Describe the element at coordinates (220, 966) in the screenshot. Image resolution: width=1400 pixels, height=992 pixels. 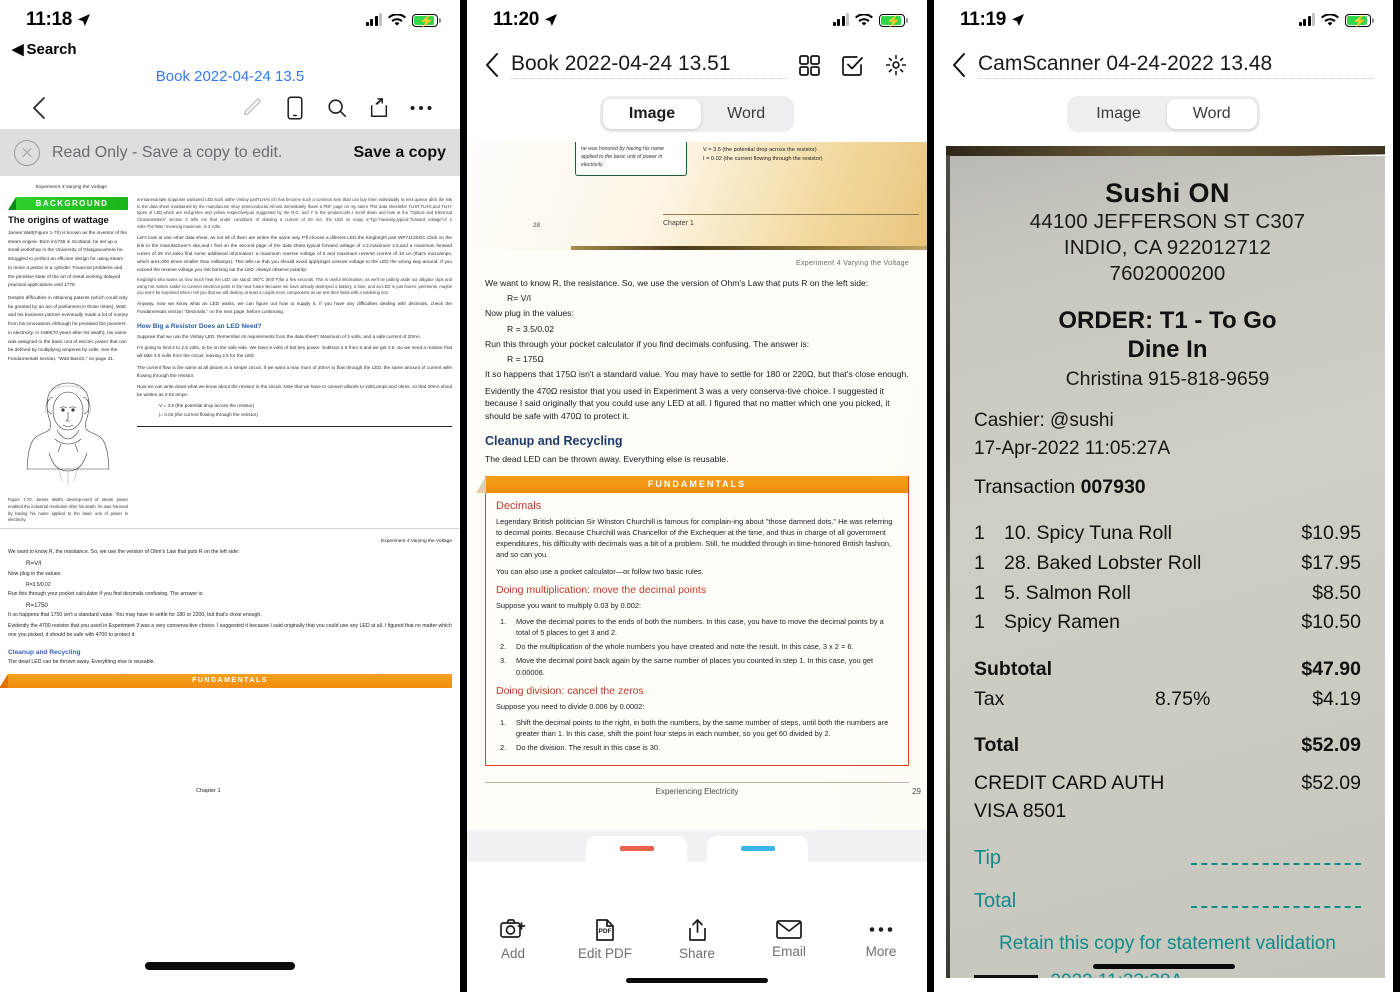
I see `home-indicator` at that location.